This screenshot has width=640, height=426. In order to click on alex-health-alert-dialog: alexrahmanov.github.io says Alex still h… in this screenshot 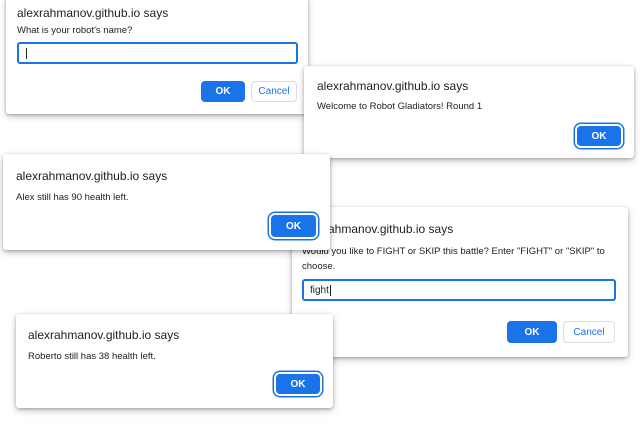, I will do `click(166, 202)`.